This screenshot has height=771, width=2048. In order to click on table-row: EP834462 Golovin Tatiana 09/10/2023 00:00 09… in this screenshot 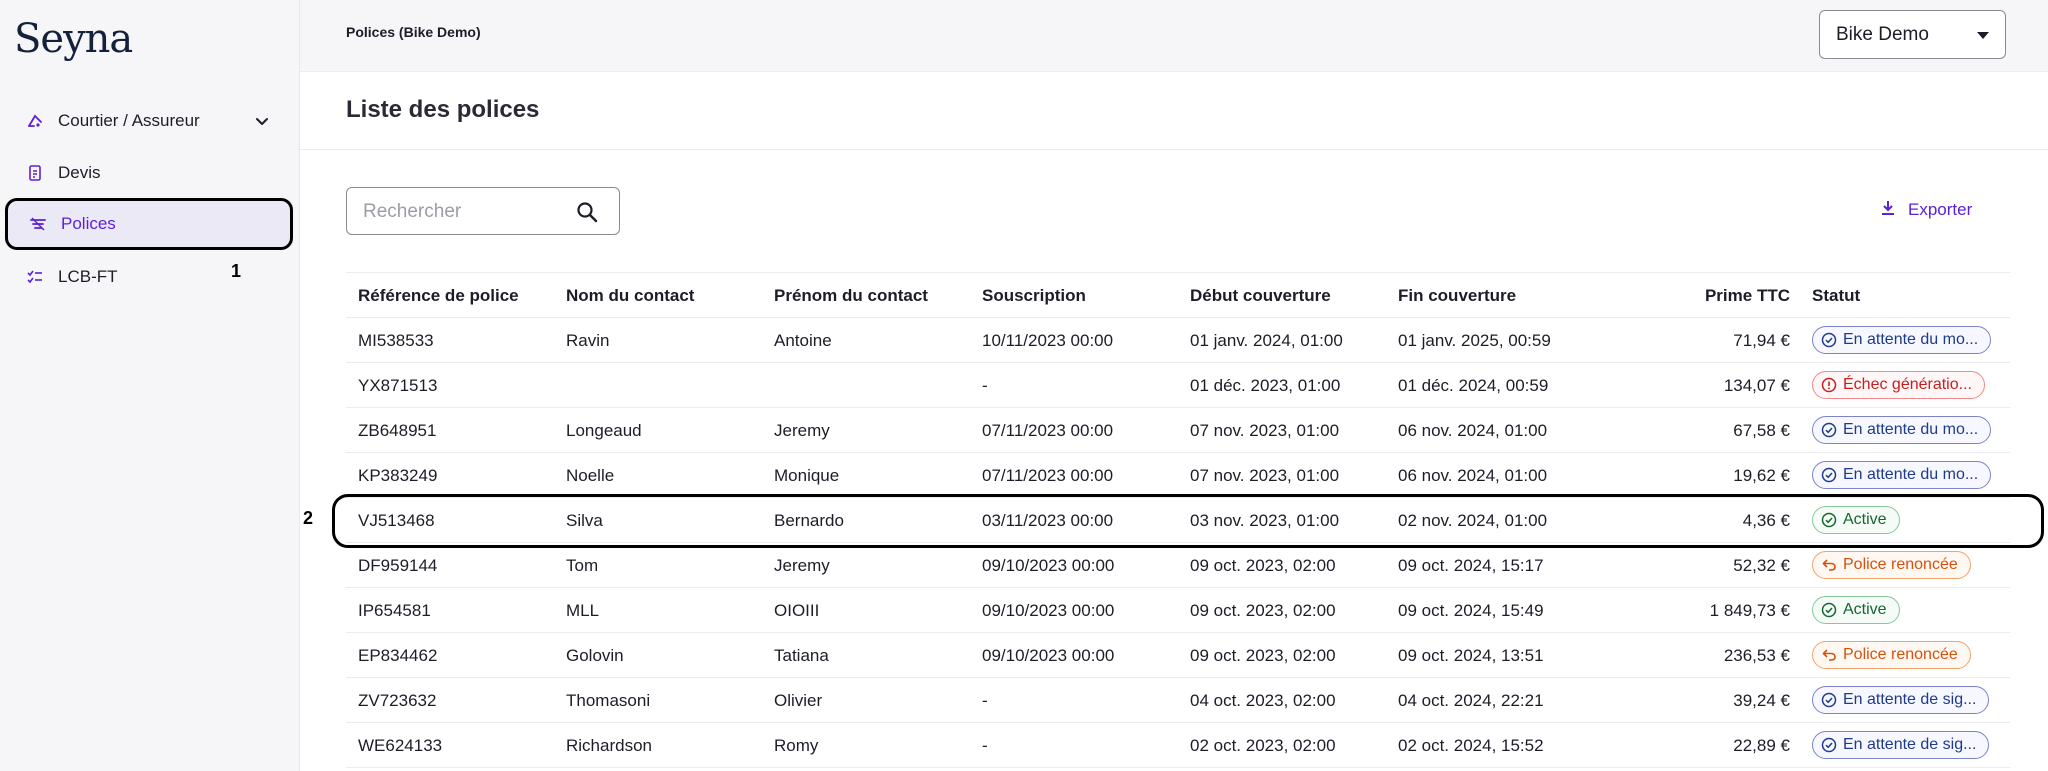, I will do `click(1178, 655)`.